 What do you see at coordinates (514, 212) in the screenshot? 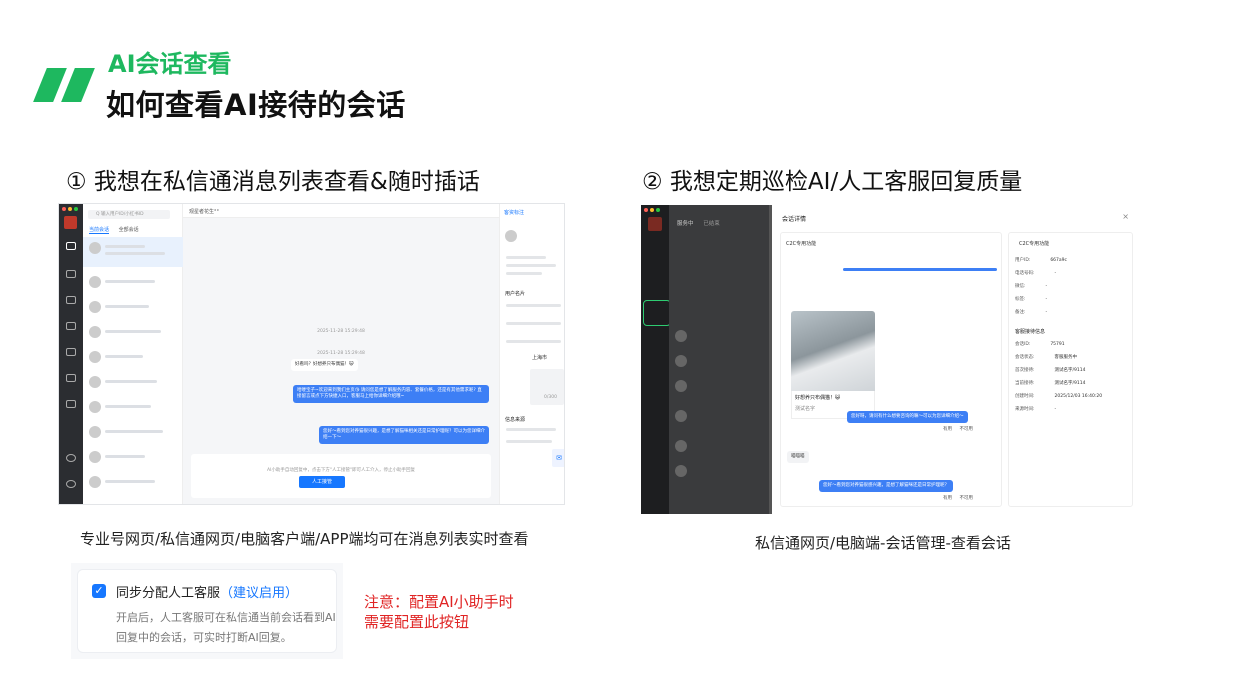
I see `tab-customer-tags: 客资标注` at bounding box center [514, 212].